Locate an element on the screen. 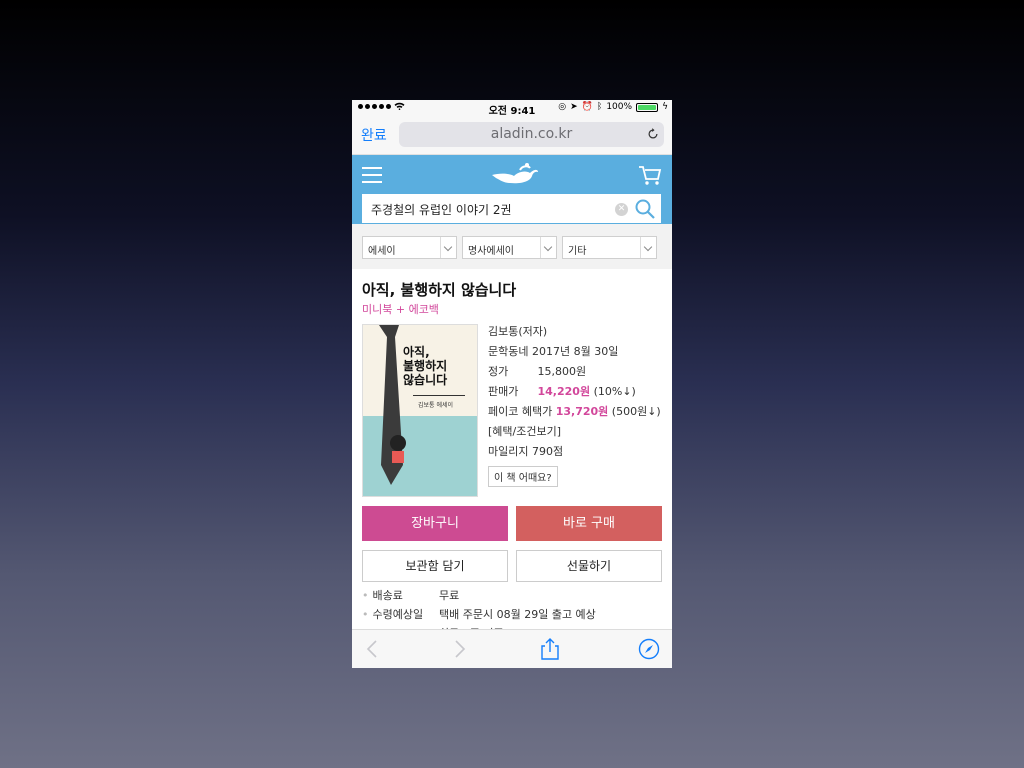 This screenshot has width=1024, height=768. category-select-1-value: 에세이 is located at coordinates (382, 251).